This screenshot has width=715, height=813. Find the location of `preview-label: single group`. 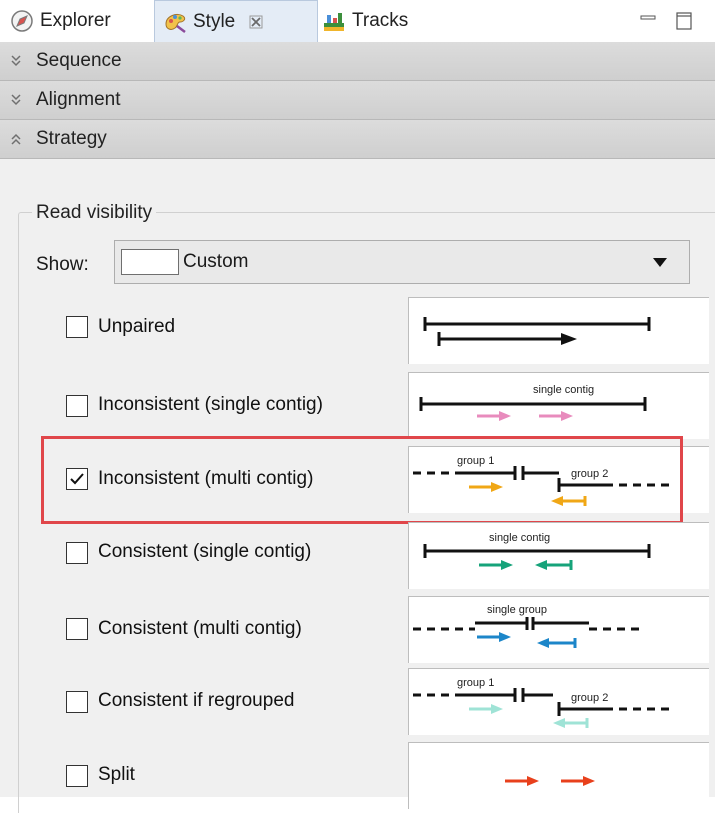

preview-label: single group is located at coordinates (517, 610).